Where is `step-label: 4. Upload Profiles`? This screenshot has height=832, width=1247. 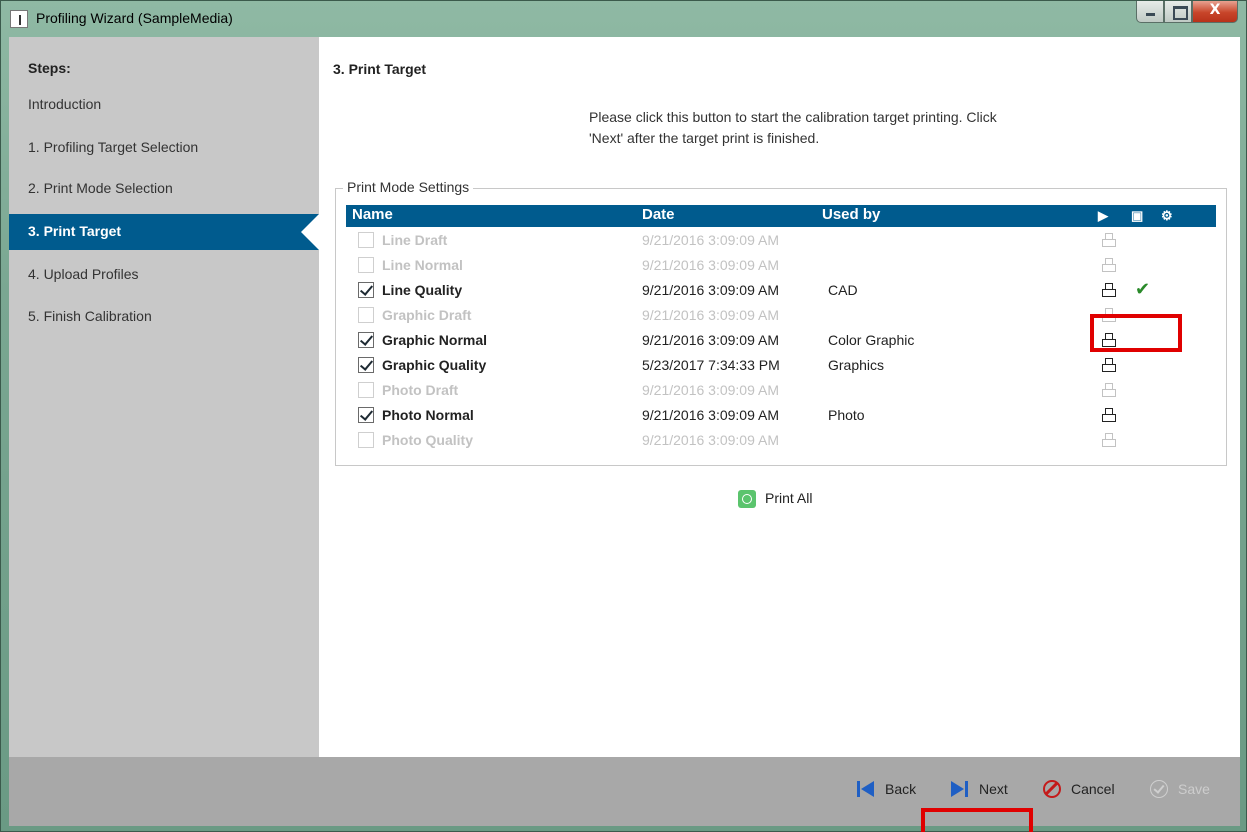 step-label: 4. Upload Profiles is located at coordinates (83, 274).